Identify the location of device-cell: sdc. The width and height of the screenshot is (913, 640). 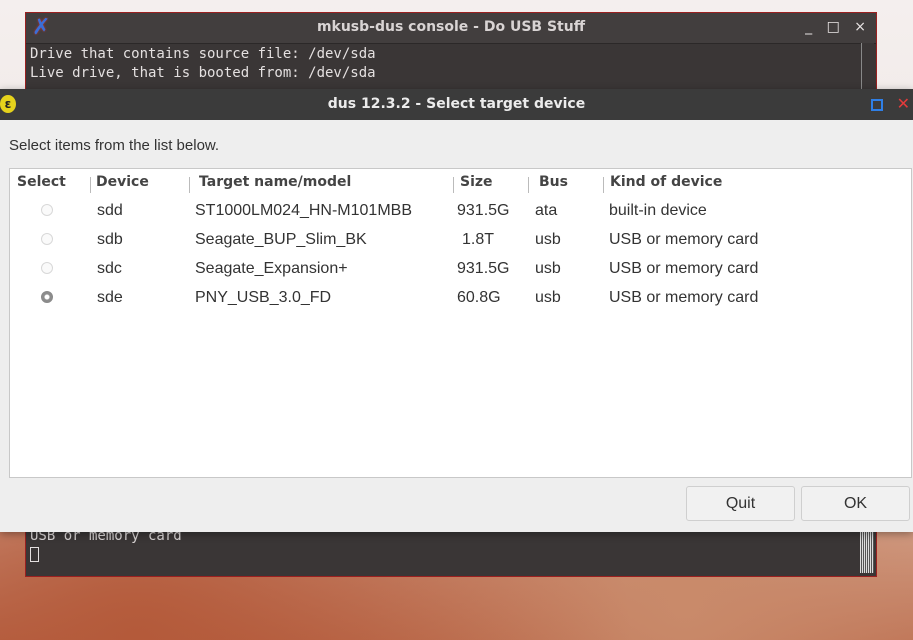
(109, 268).